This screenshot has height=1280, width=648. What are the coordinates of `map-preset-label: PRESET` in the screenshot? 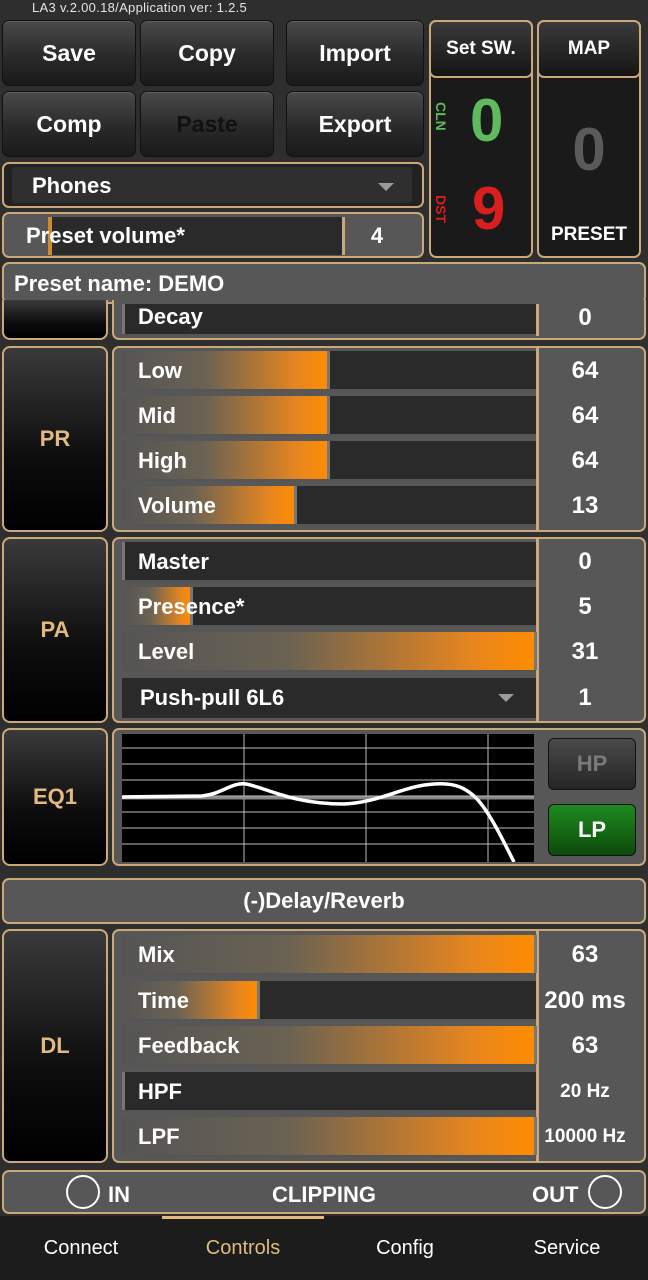 It's located at (589, 234).